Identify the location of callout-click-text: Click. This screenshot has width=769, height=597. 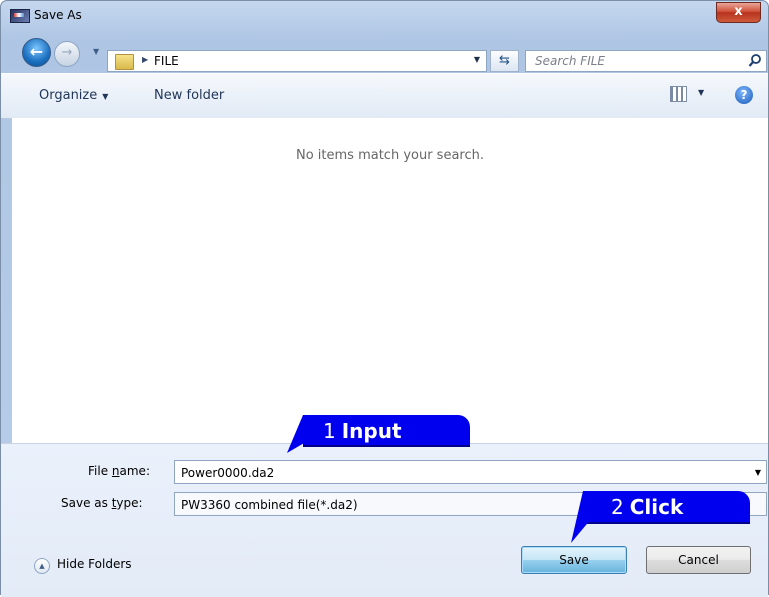
(656, 507).